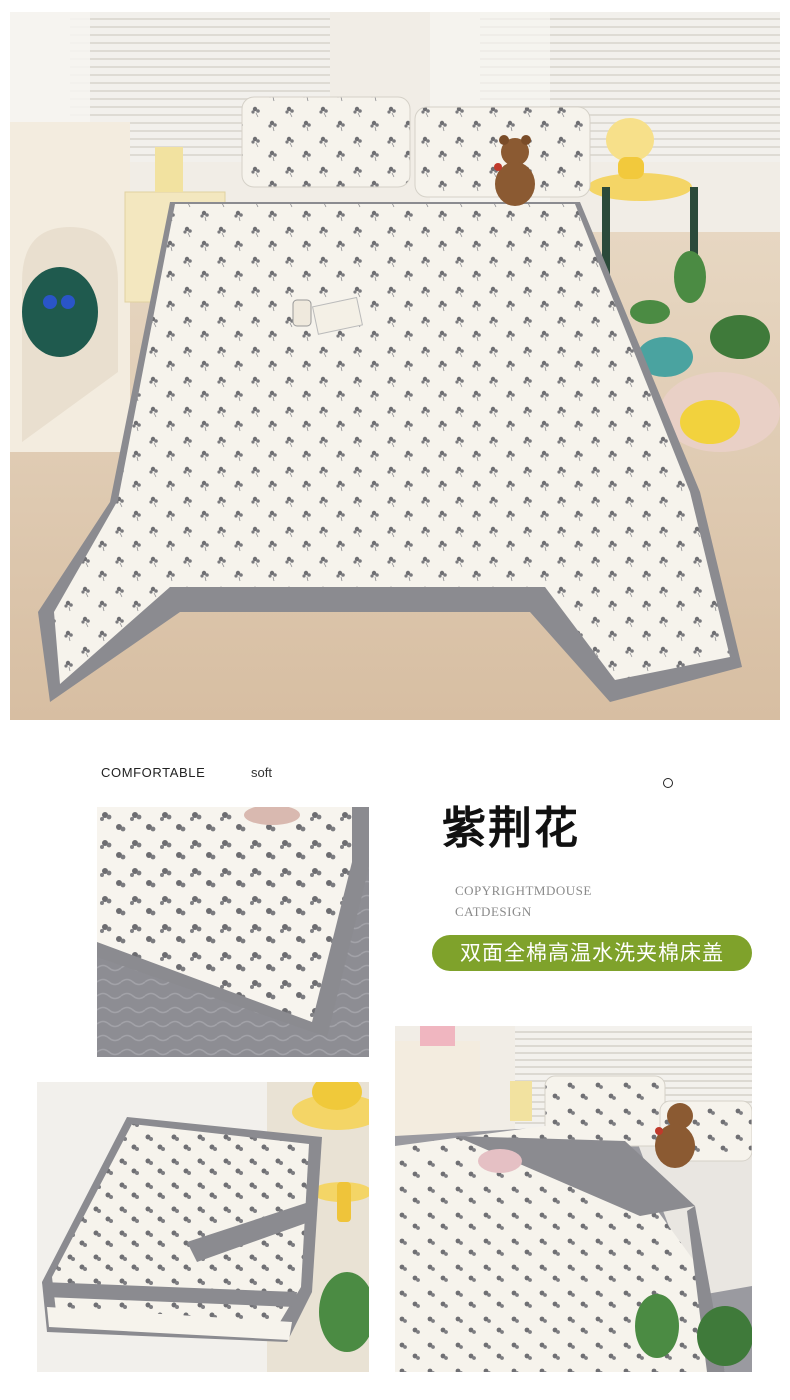 The image size is (790, 1400). I want to click on bed-with-teddy-photo, so click(573, 1199).